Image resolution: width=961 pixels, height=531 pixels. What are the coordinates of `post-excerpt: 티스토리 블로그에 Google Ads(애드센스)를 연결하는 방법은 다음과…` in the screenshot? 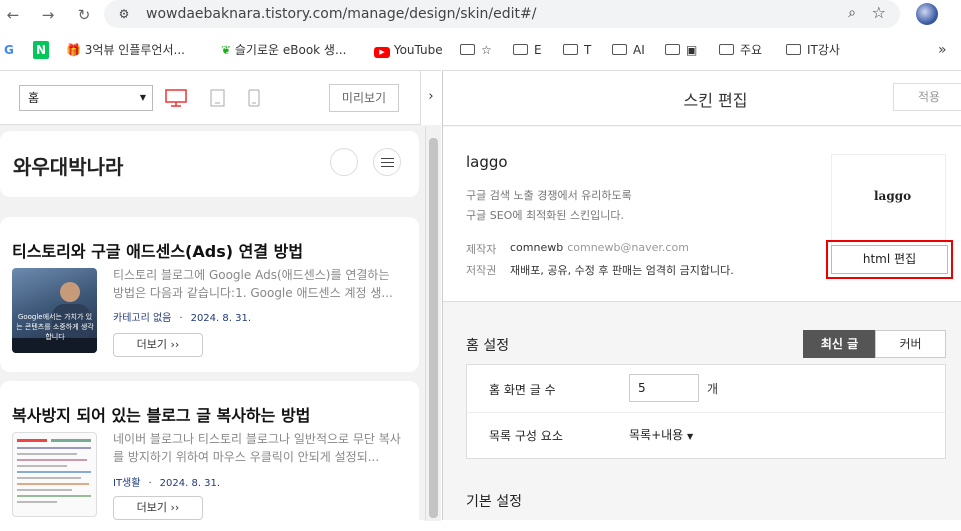 It's located at (253, 284).